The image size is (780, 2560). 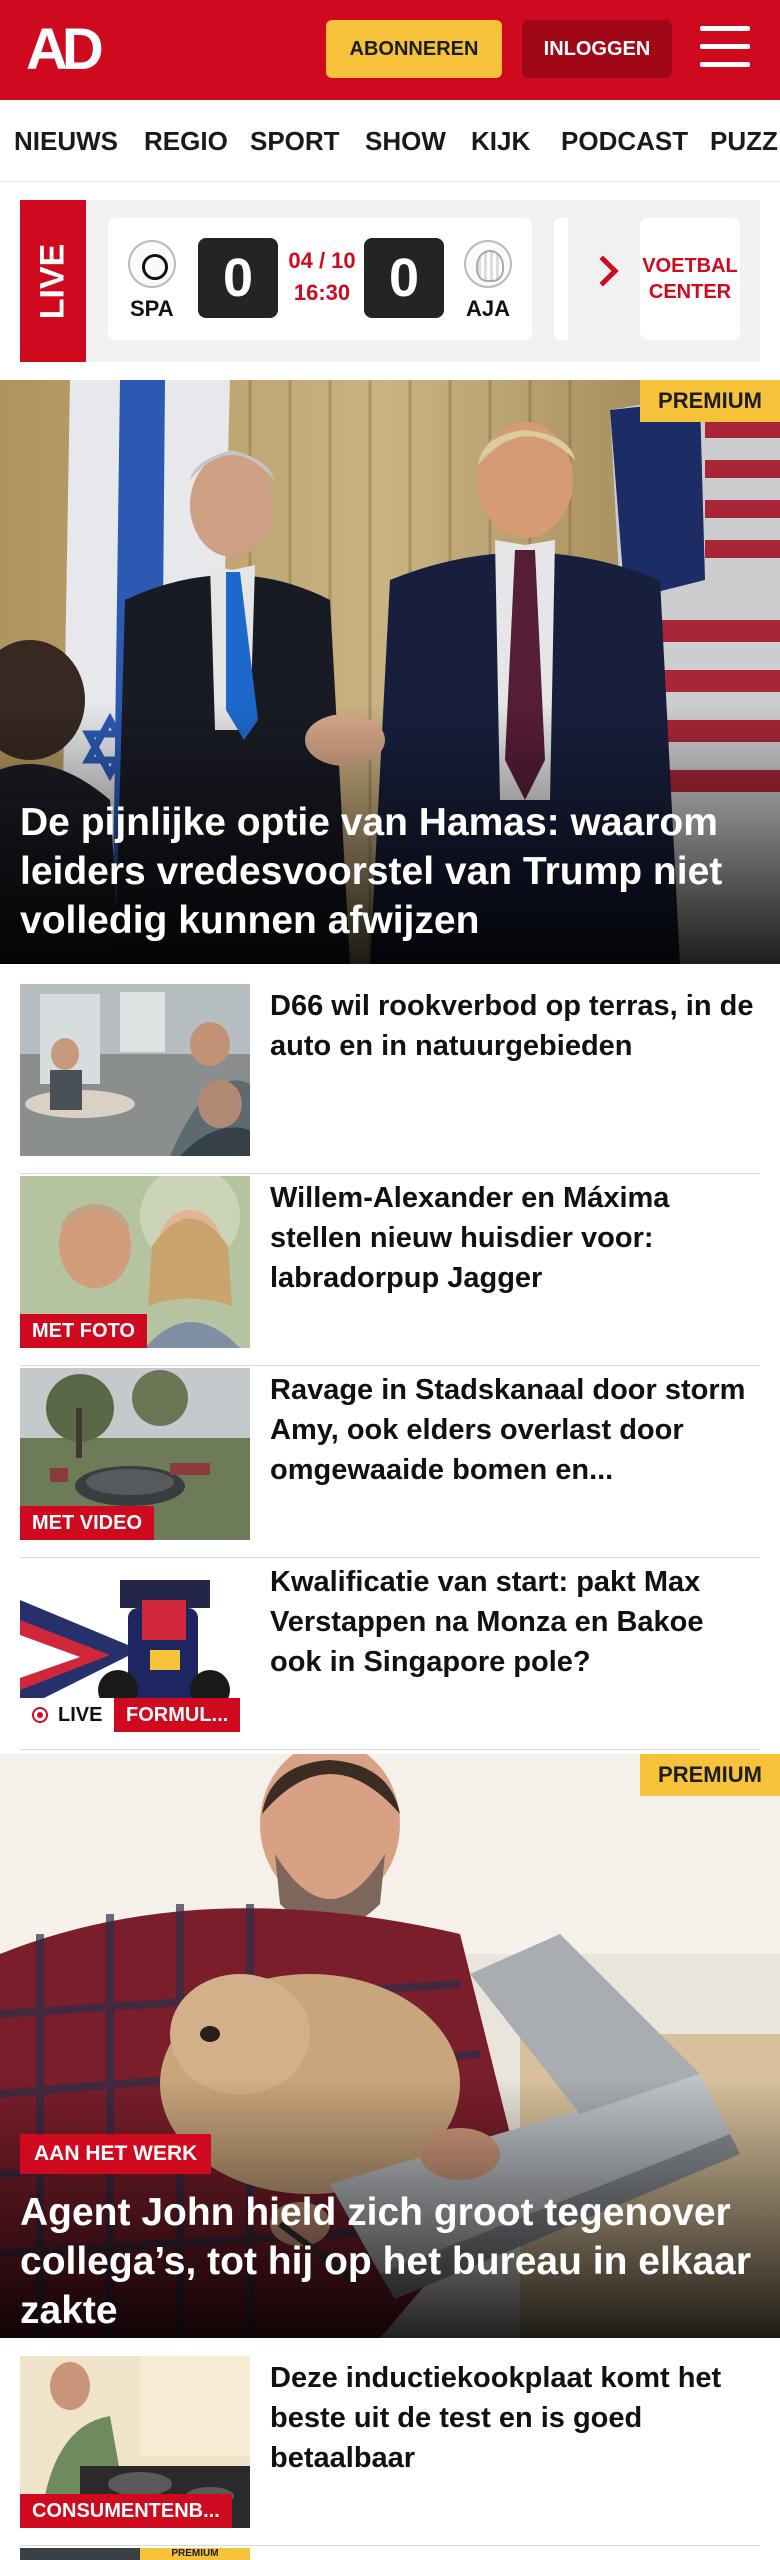 I want to click on home-score: 0, so click(x=238, y=278).